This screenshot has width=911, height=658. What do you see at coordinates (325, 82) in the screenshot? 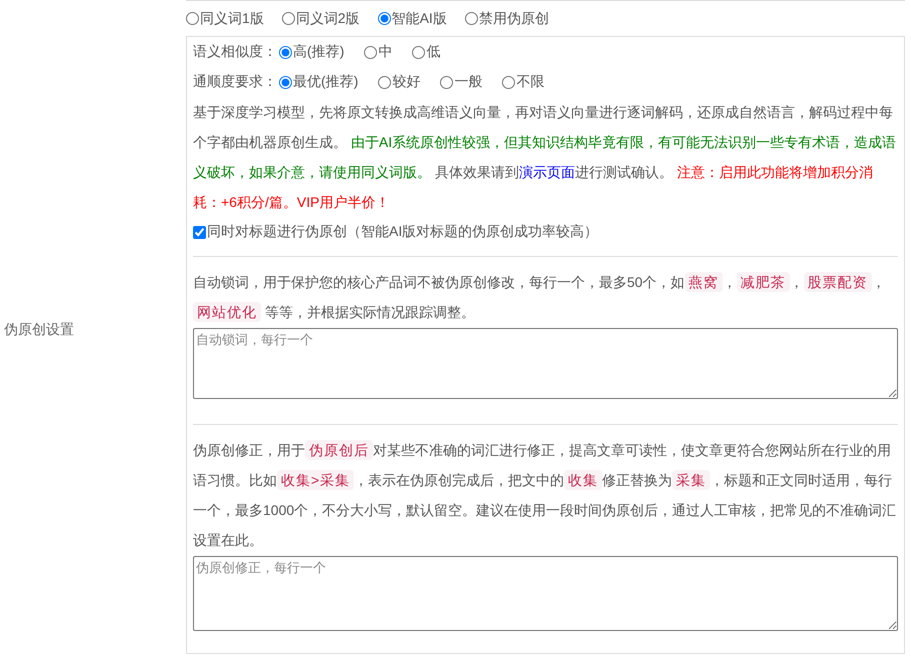
I see `radio-label: 最优(推荐)` at bounding box center [325, 82].